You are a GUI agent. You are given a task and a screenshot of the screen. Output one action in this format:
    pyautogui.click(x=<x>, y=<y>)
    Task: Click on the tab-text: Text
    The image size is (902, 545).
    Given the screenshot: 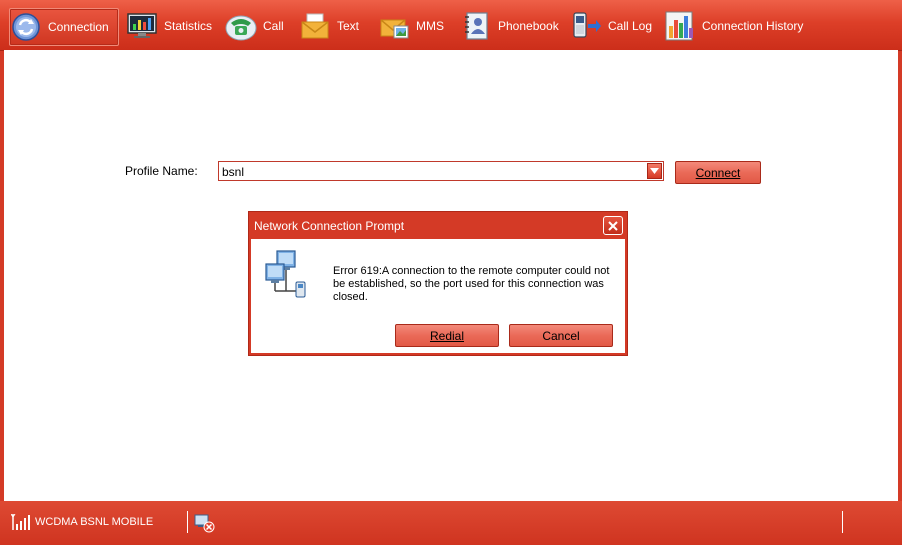 What is the action you would take?
    pyautogui.click(x=329, y=26)
    